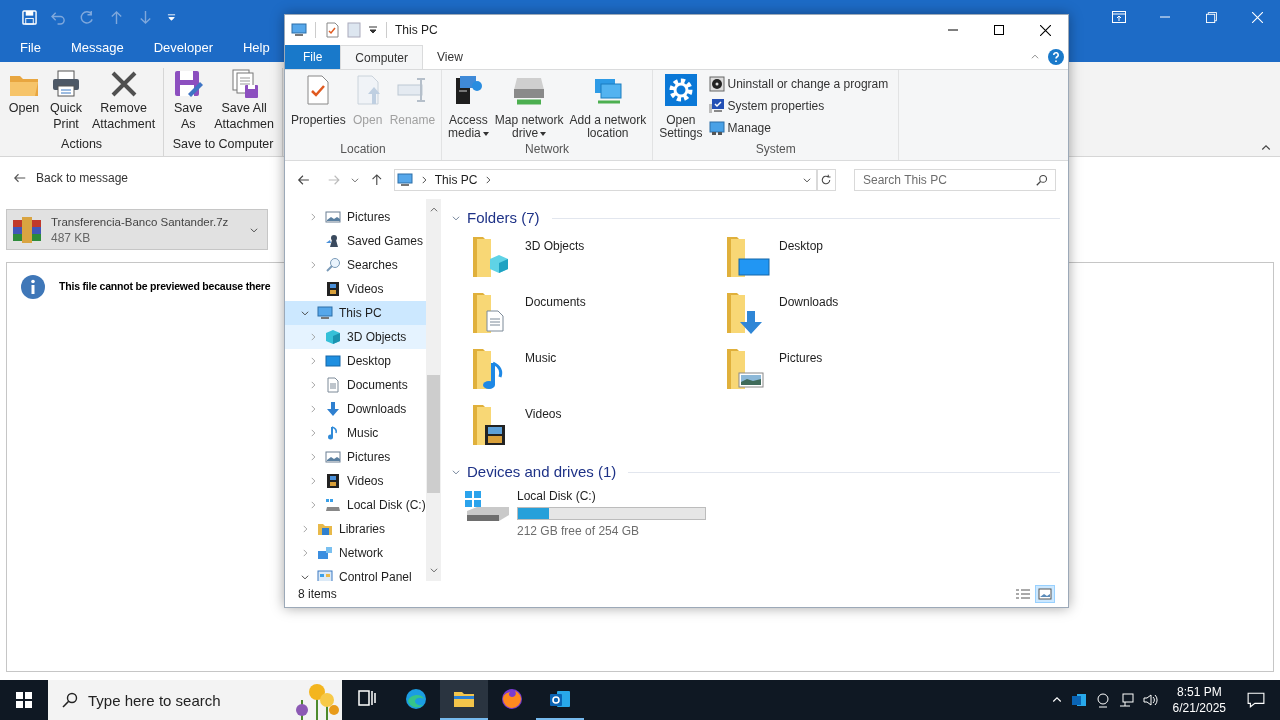 This screenshot has height=720, width=1280. Describe the element at coordinates (1102, 700) in the screenshot. I see `webcam-icon` at that location.